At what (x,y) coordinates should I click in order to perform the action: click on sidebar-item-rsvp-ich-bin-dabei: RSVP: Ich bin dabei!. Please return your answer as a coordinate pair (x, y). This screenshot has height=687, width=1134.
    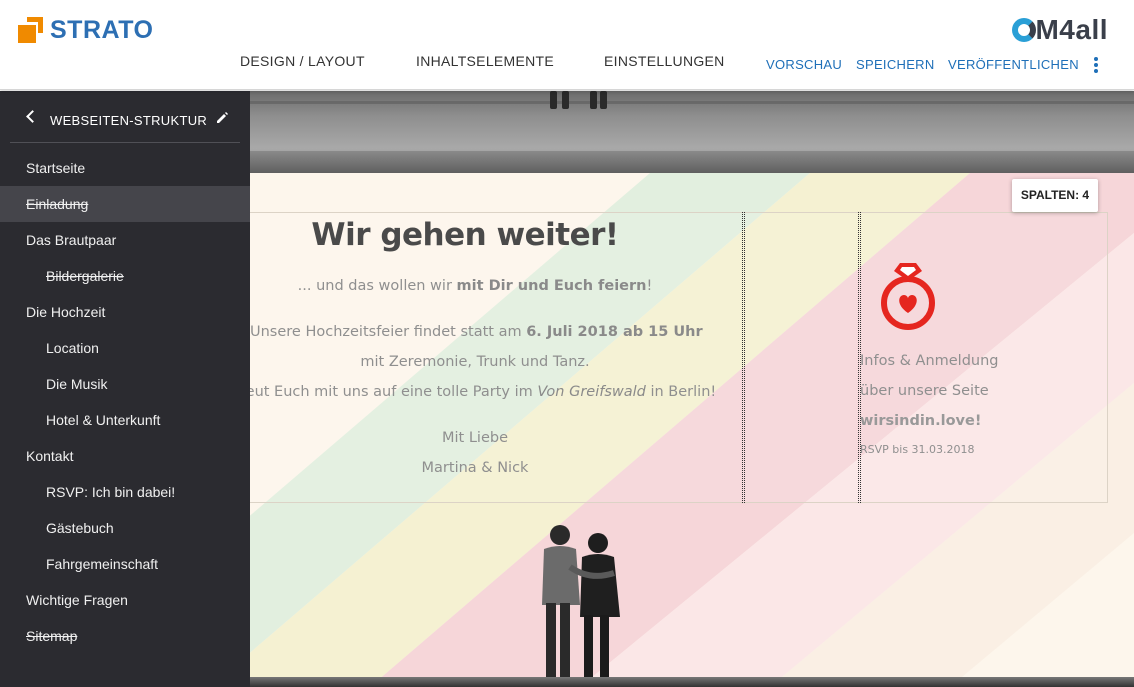
    Looking at the image, I should click on (125, 492).